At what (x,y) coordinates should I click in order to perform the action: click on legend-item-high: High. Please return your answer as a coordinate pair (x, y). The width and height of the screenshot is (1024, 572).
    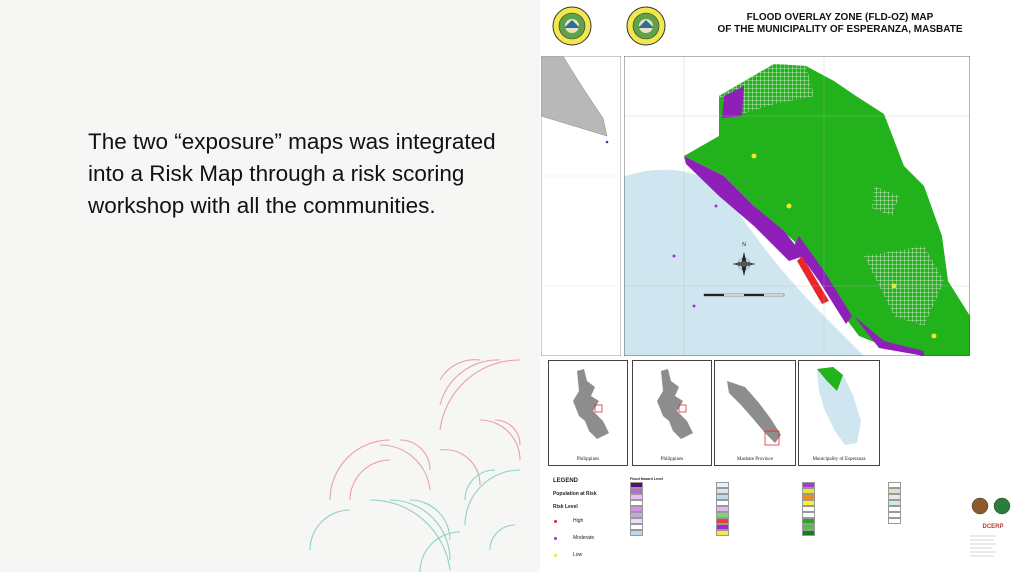
    Looking at the image, I should click on (568, 521).